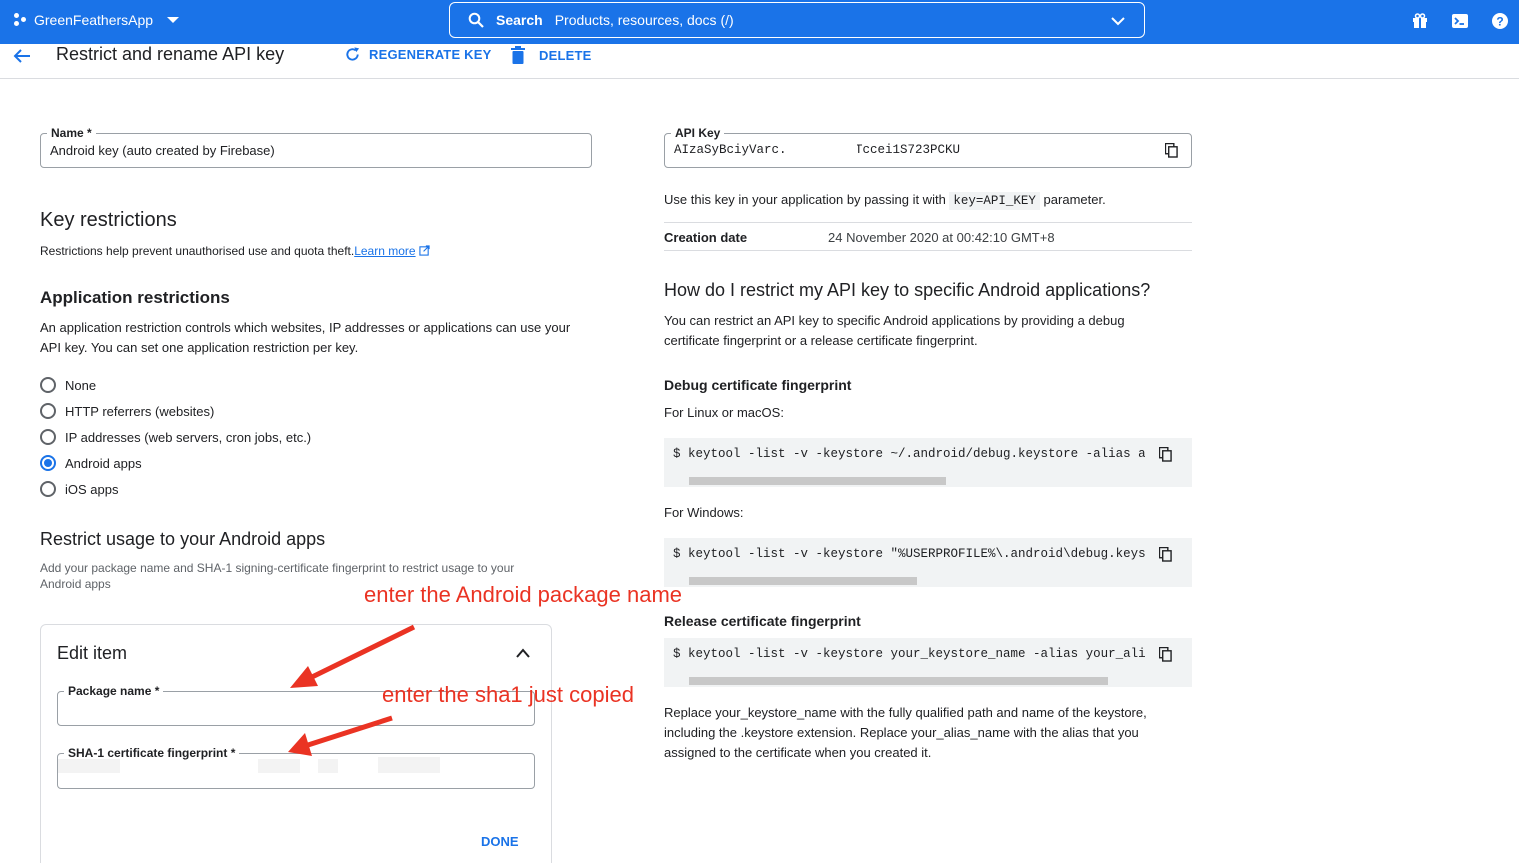 Image resolution: width=1519 pixels, height=863 pixels. Describe the element at coordinates (92, 653) in the screenshot. I see `edit-item-title: Edit item` at that location.